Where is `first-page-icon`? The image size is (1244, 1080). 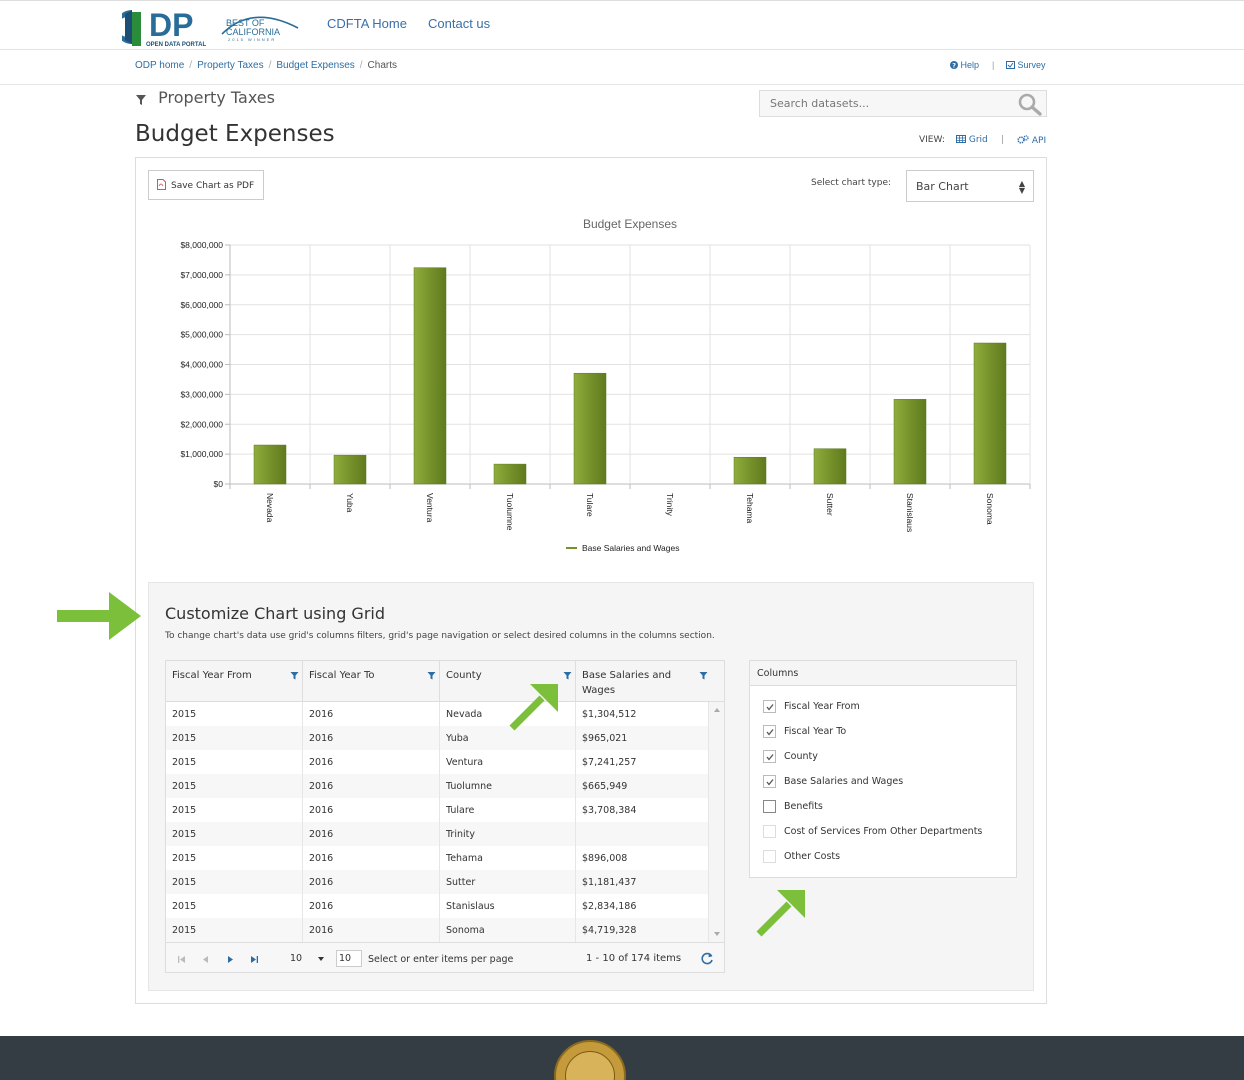
first-page-icon is located at coordinates (181, 960).